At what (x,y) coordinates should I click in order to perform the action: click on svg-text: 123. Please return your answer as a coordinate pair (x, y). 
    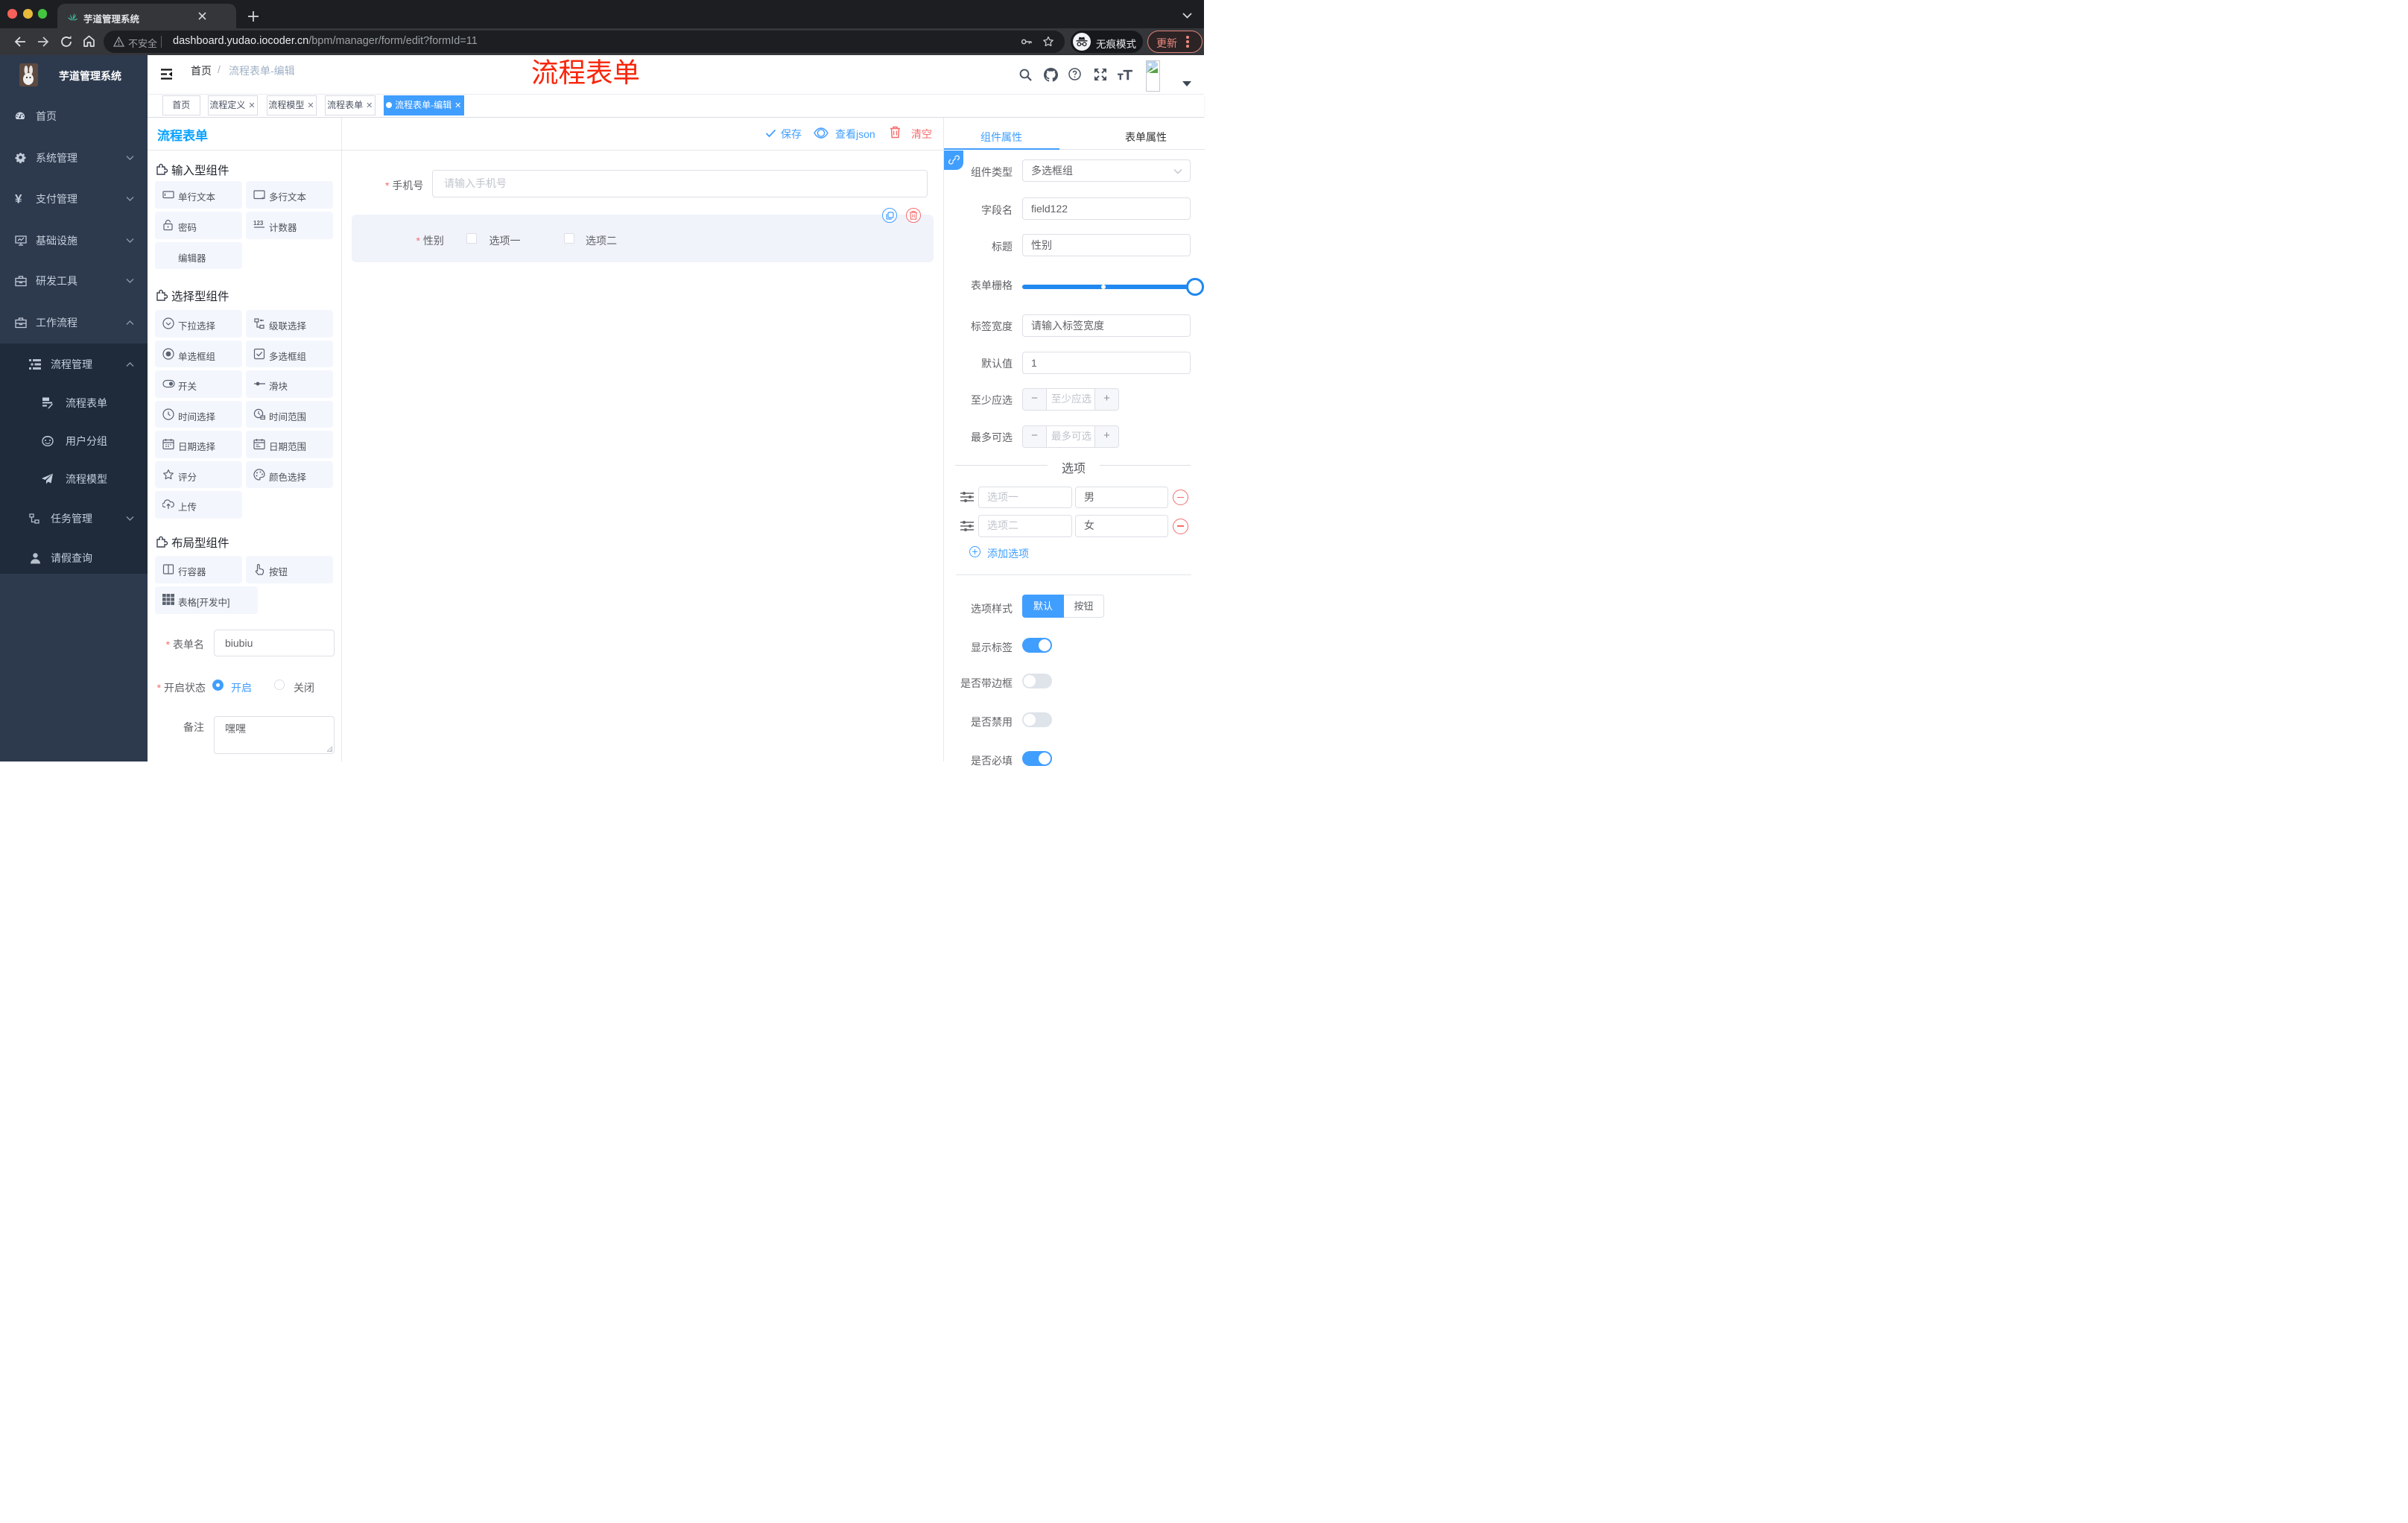
    Looking at the image, I should click on (258, 224).